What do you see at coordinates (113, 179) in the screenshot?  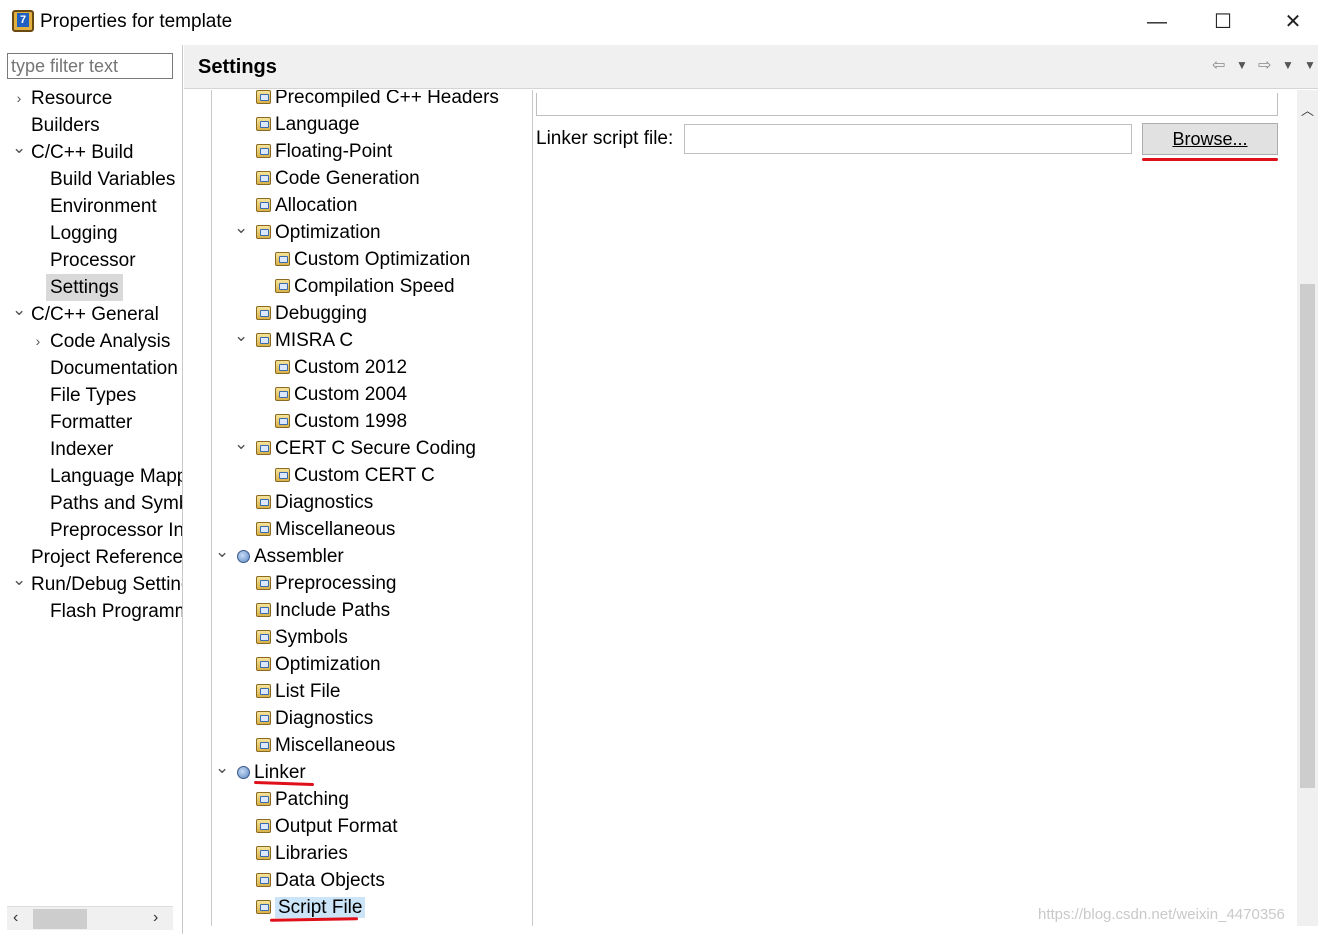 I see `nav-item-label: Build Variables` at bounding box center [113, 179].